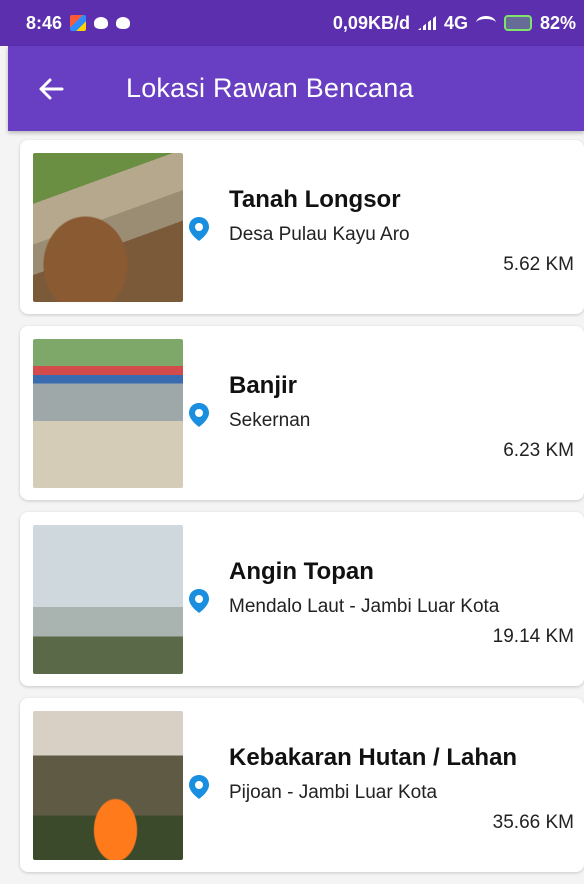  What do you see at coordinates (517, 23) in the screenshot?
I see `battery-icon` at bounding box center [517, 23].